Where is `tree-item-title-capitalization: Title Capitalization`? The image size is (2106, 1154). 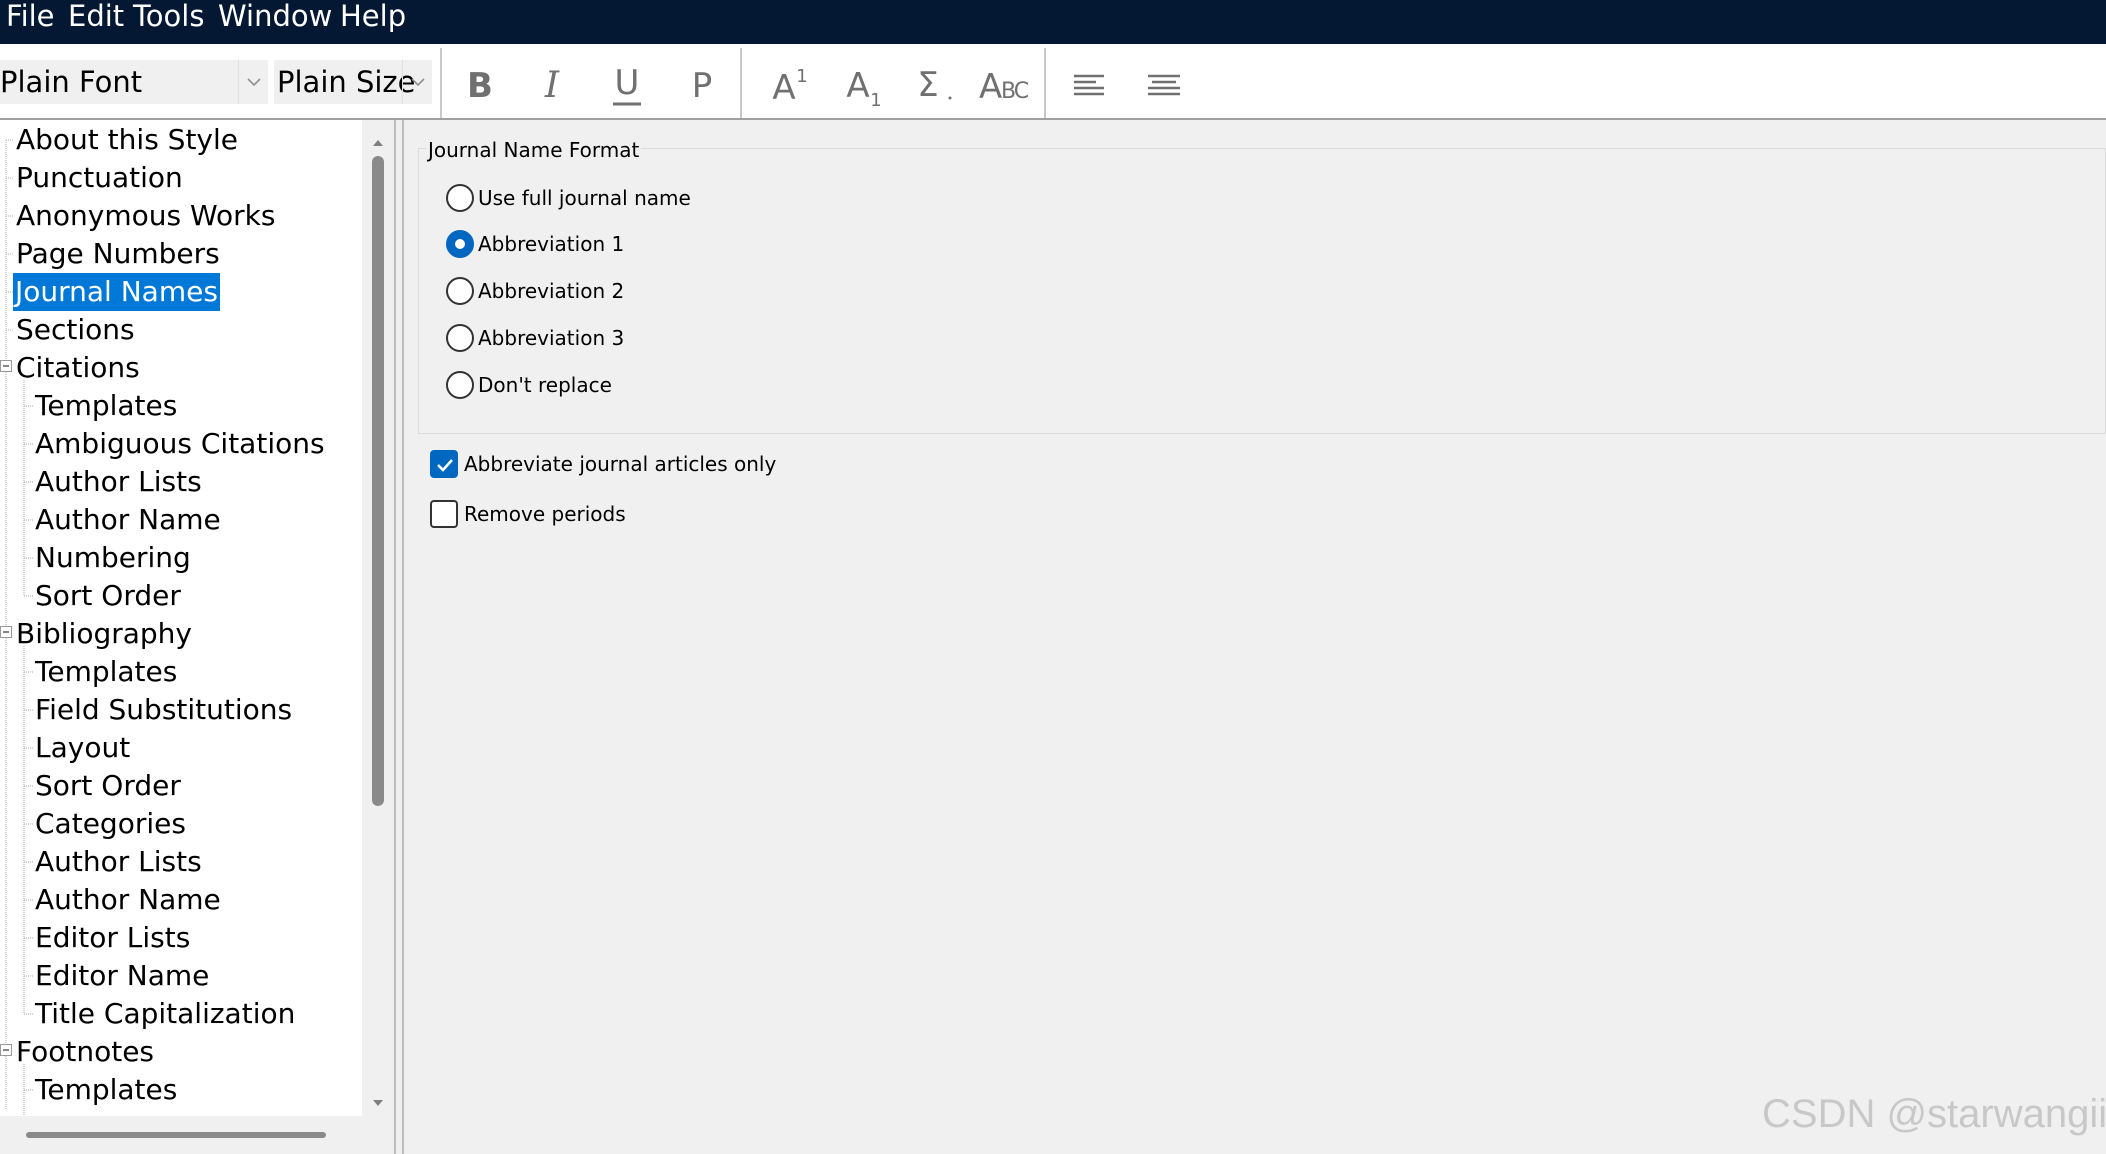
tree-item-title-capitalization: Title Capitalization is located at coordinates (165, 1014).